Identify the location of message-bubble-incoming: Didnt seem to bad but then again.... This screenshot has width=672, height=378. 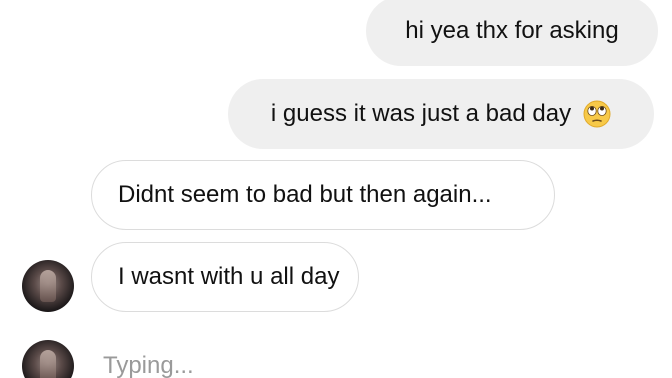
(323, 195).